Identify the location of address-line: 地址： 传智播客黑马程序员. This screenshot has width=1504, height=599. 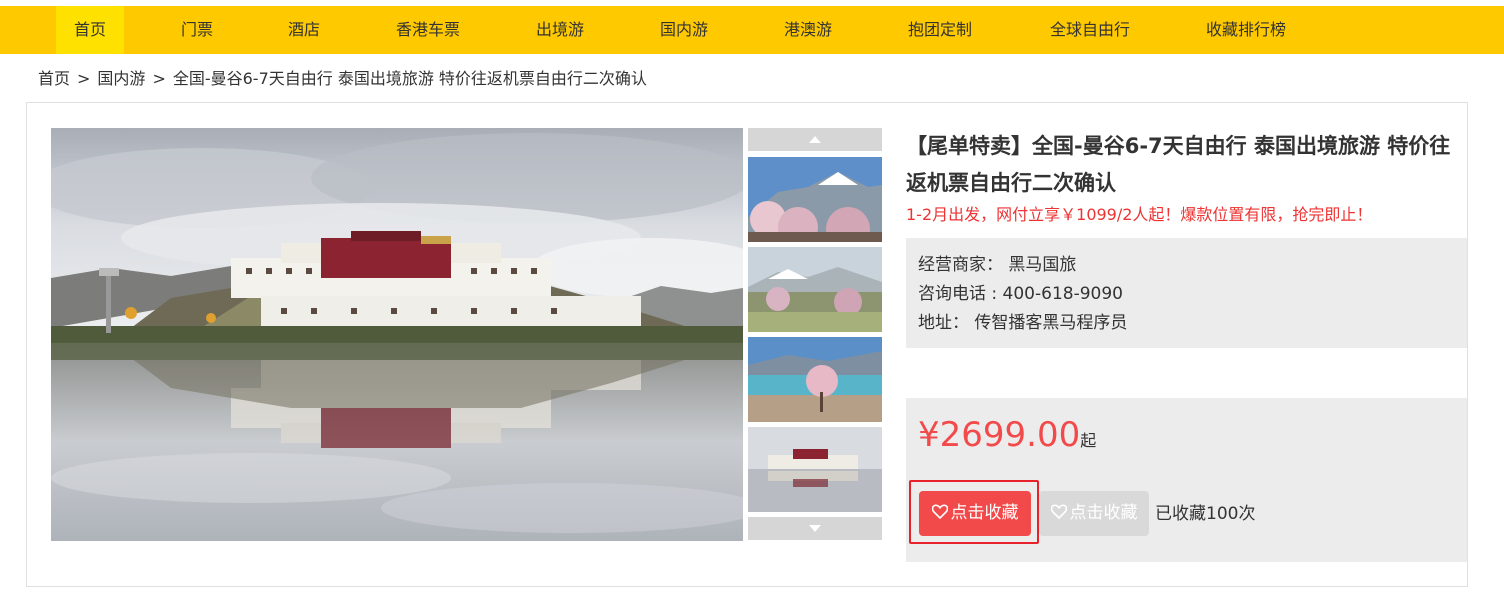
(1022, 323).